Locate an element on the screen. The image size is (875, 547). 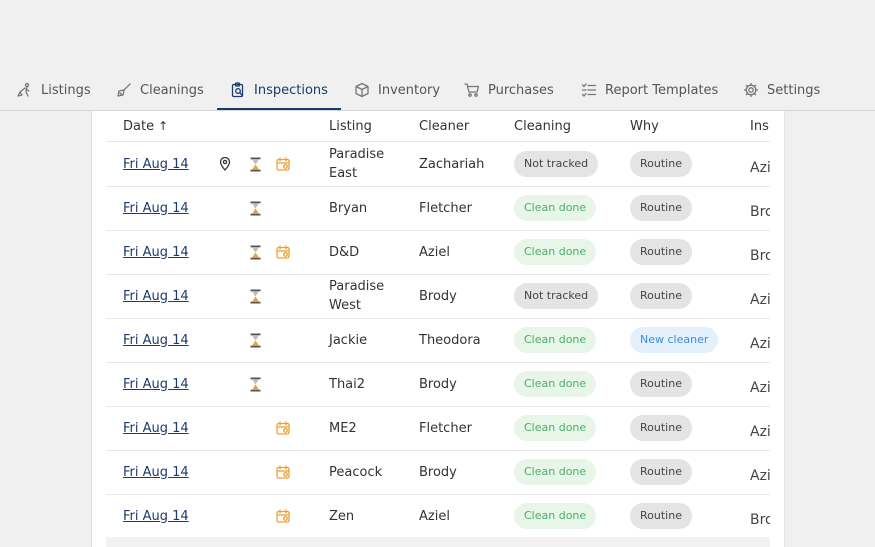
listing-name: Paradise East is located at coordinates (357, 164).